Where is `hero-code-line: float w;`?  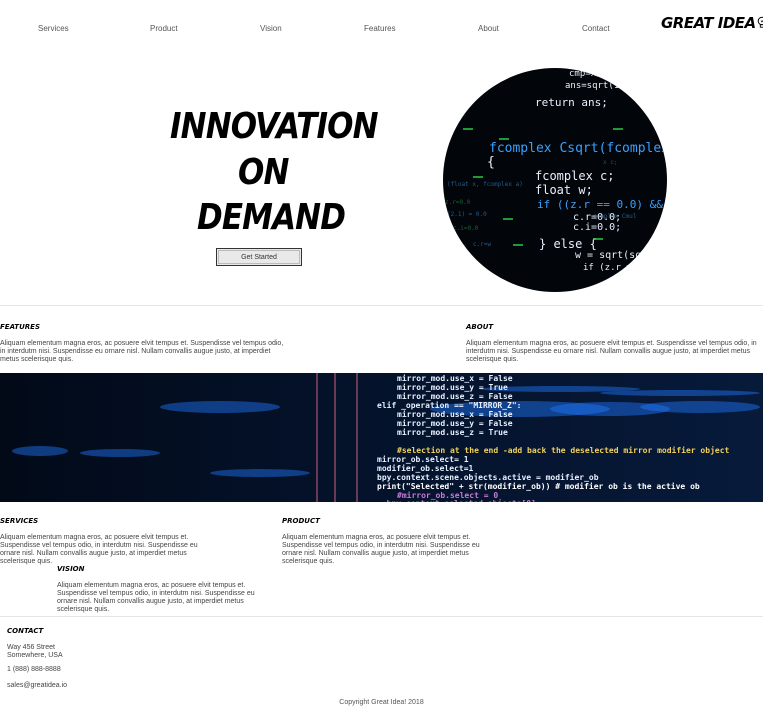
hero-code-line: float w; is located at coordinates (564, 190).